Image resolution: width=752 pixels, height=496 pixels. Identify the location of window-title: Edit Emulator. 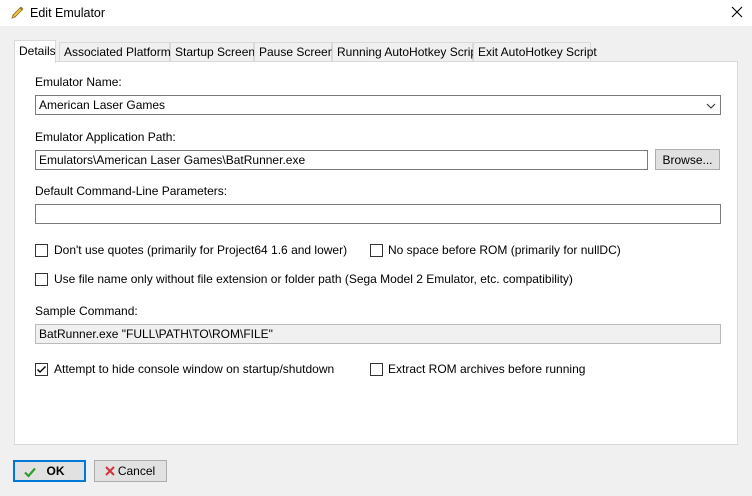
(68, 13).